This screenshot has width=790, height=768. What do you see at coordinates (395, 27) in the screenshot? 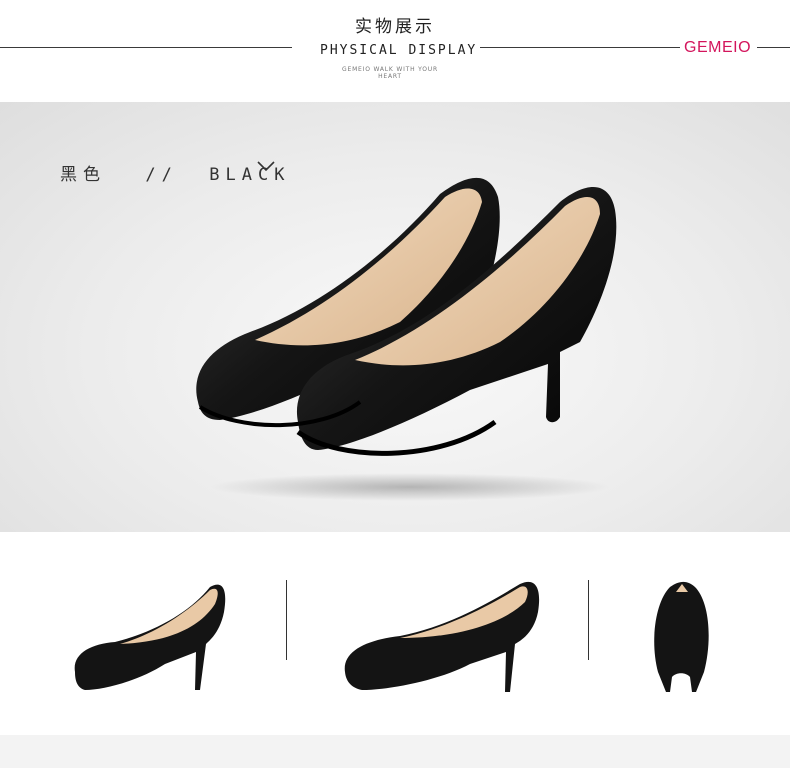
I see `section-title-cn: 实物展示` at bounding box center [395, 27].